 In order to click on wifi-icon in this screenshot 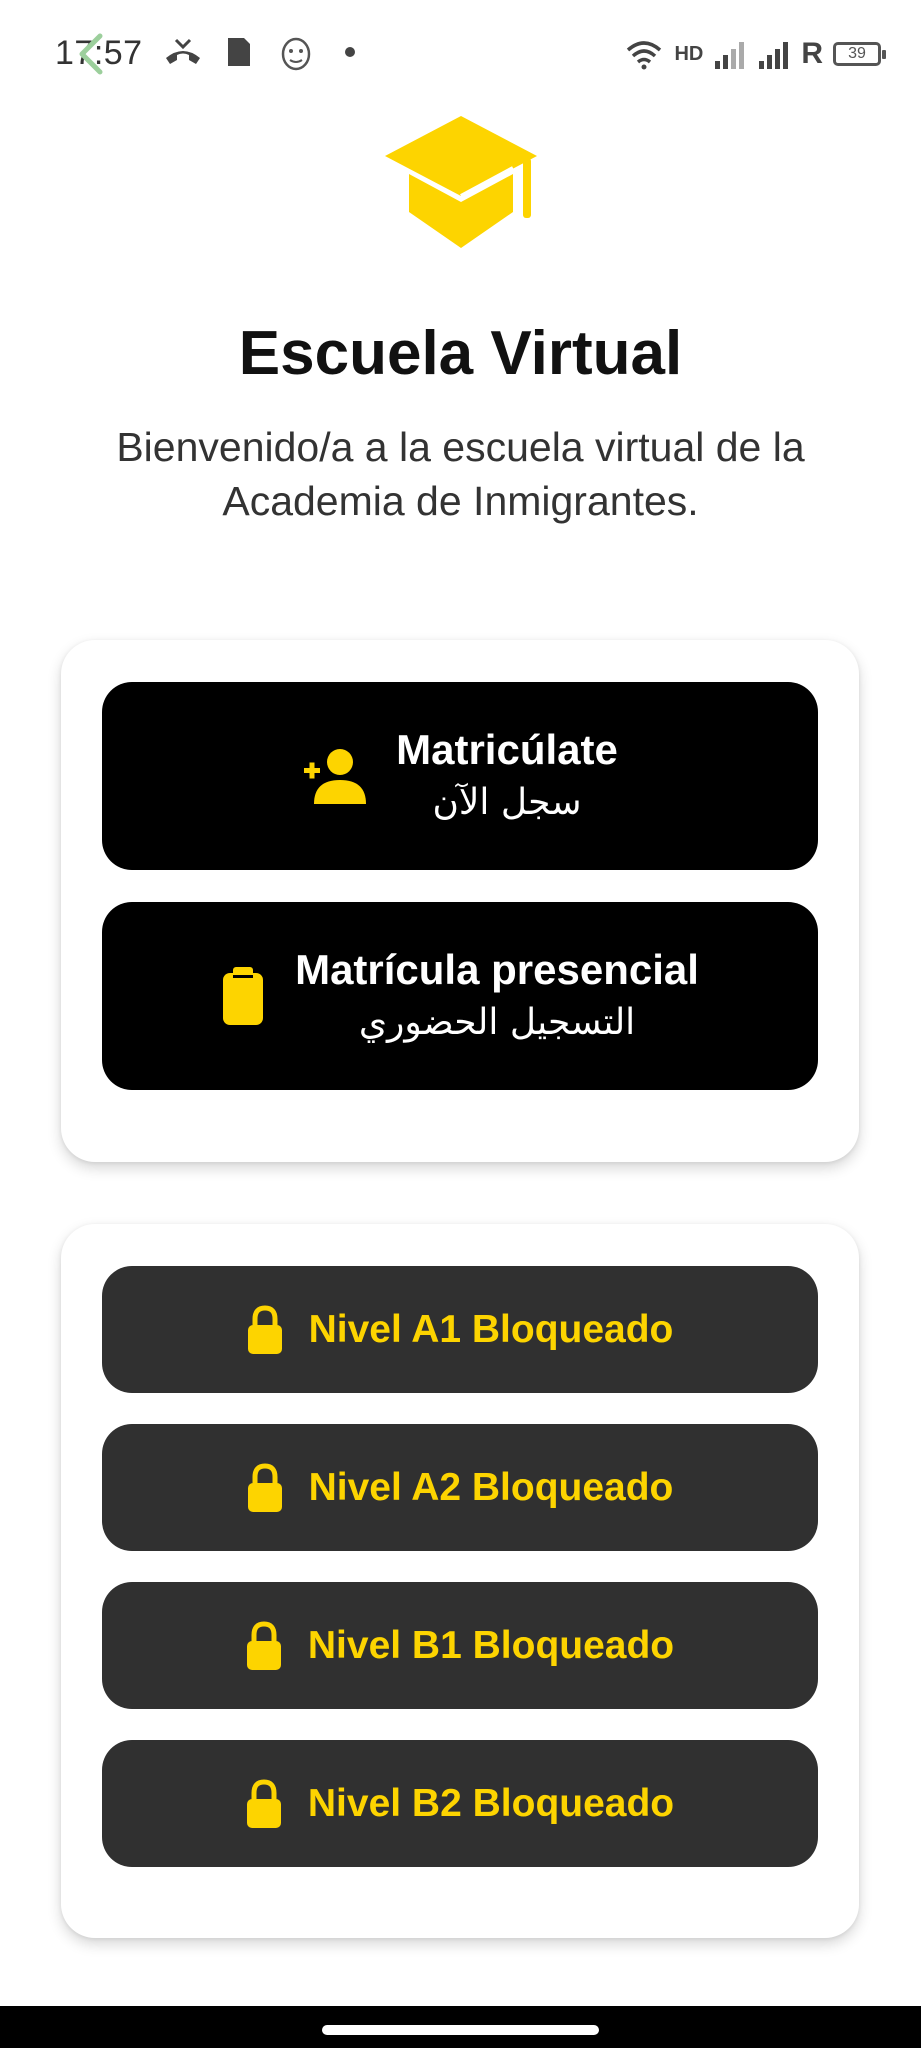, I will do `click(644, 55)`.